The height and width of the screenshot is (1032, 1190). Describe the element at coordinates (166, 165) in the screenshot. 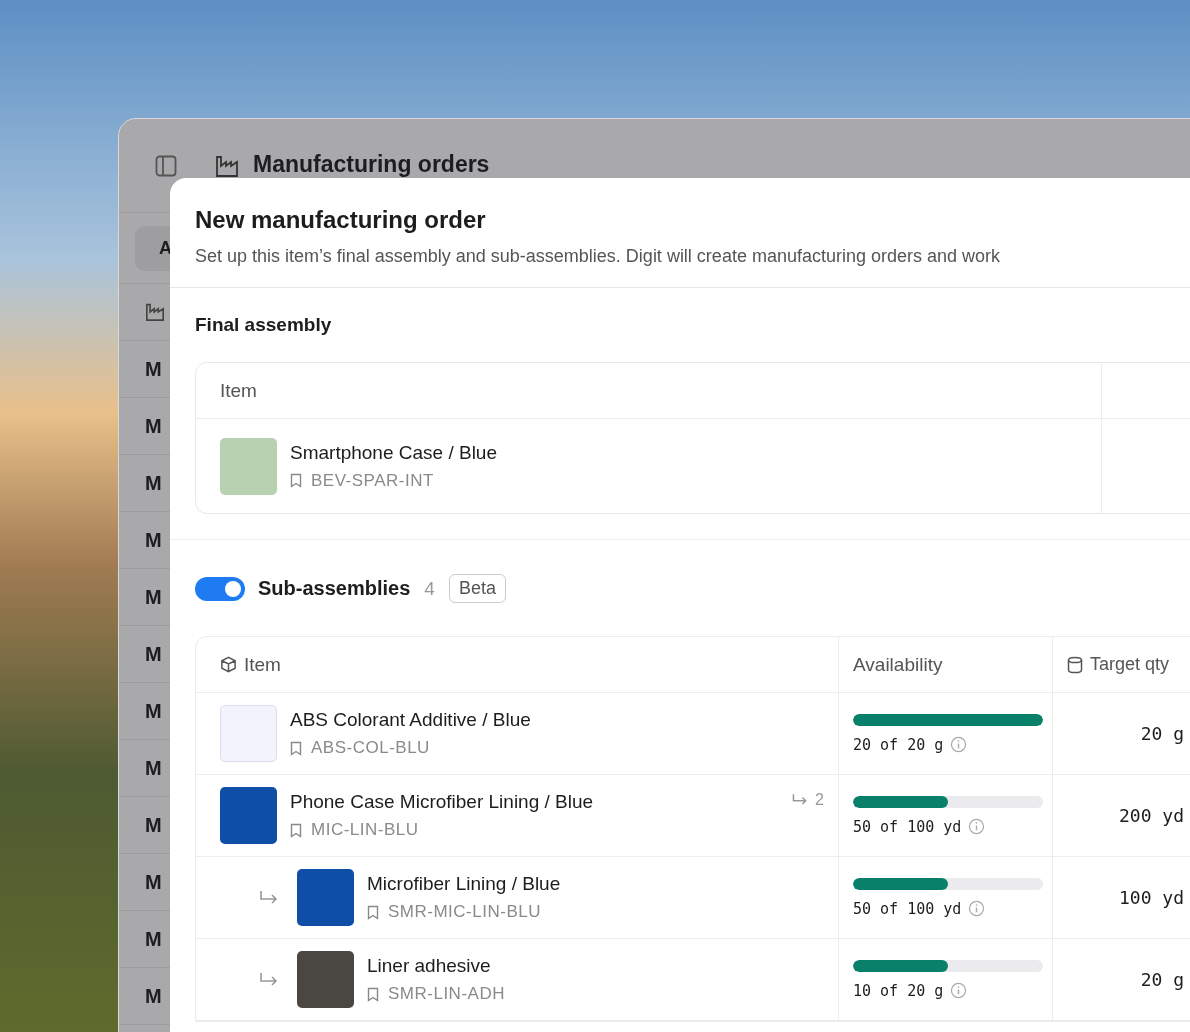

I see `sidebar-toggle-icon` at that location.